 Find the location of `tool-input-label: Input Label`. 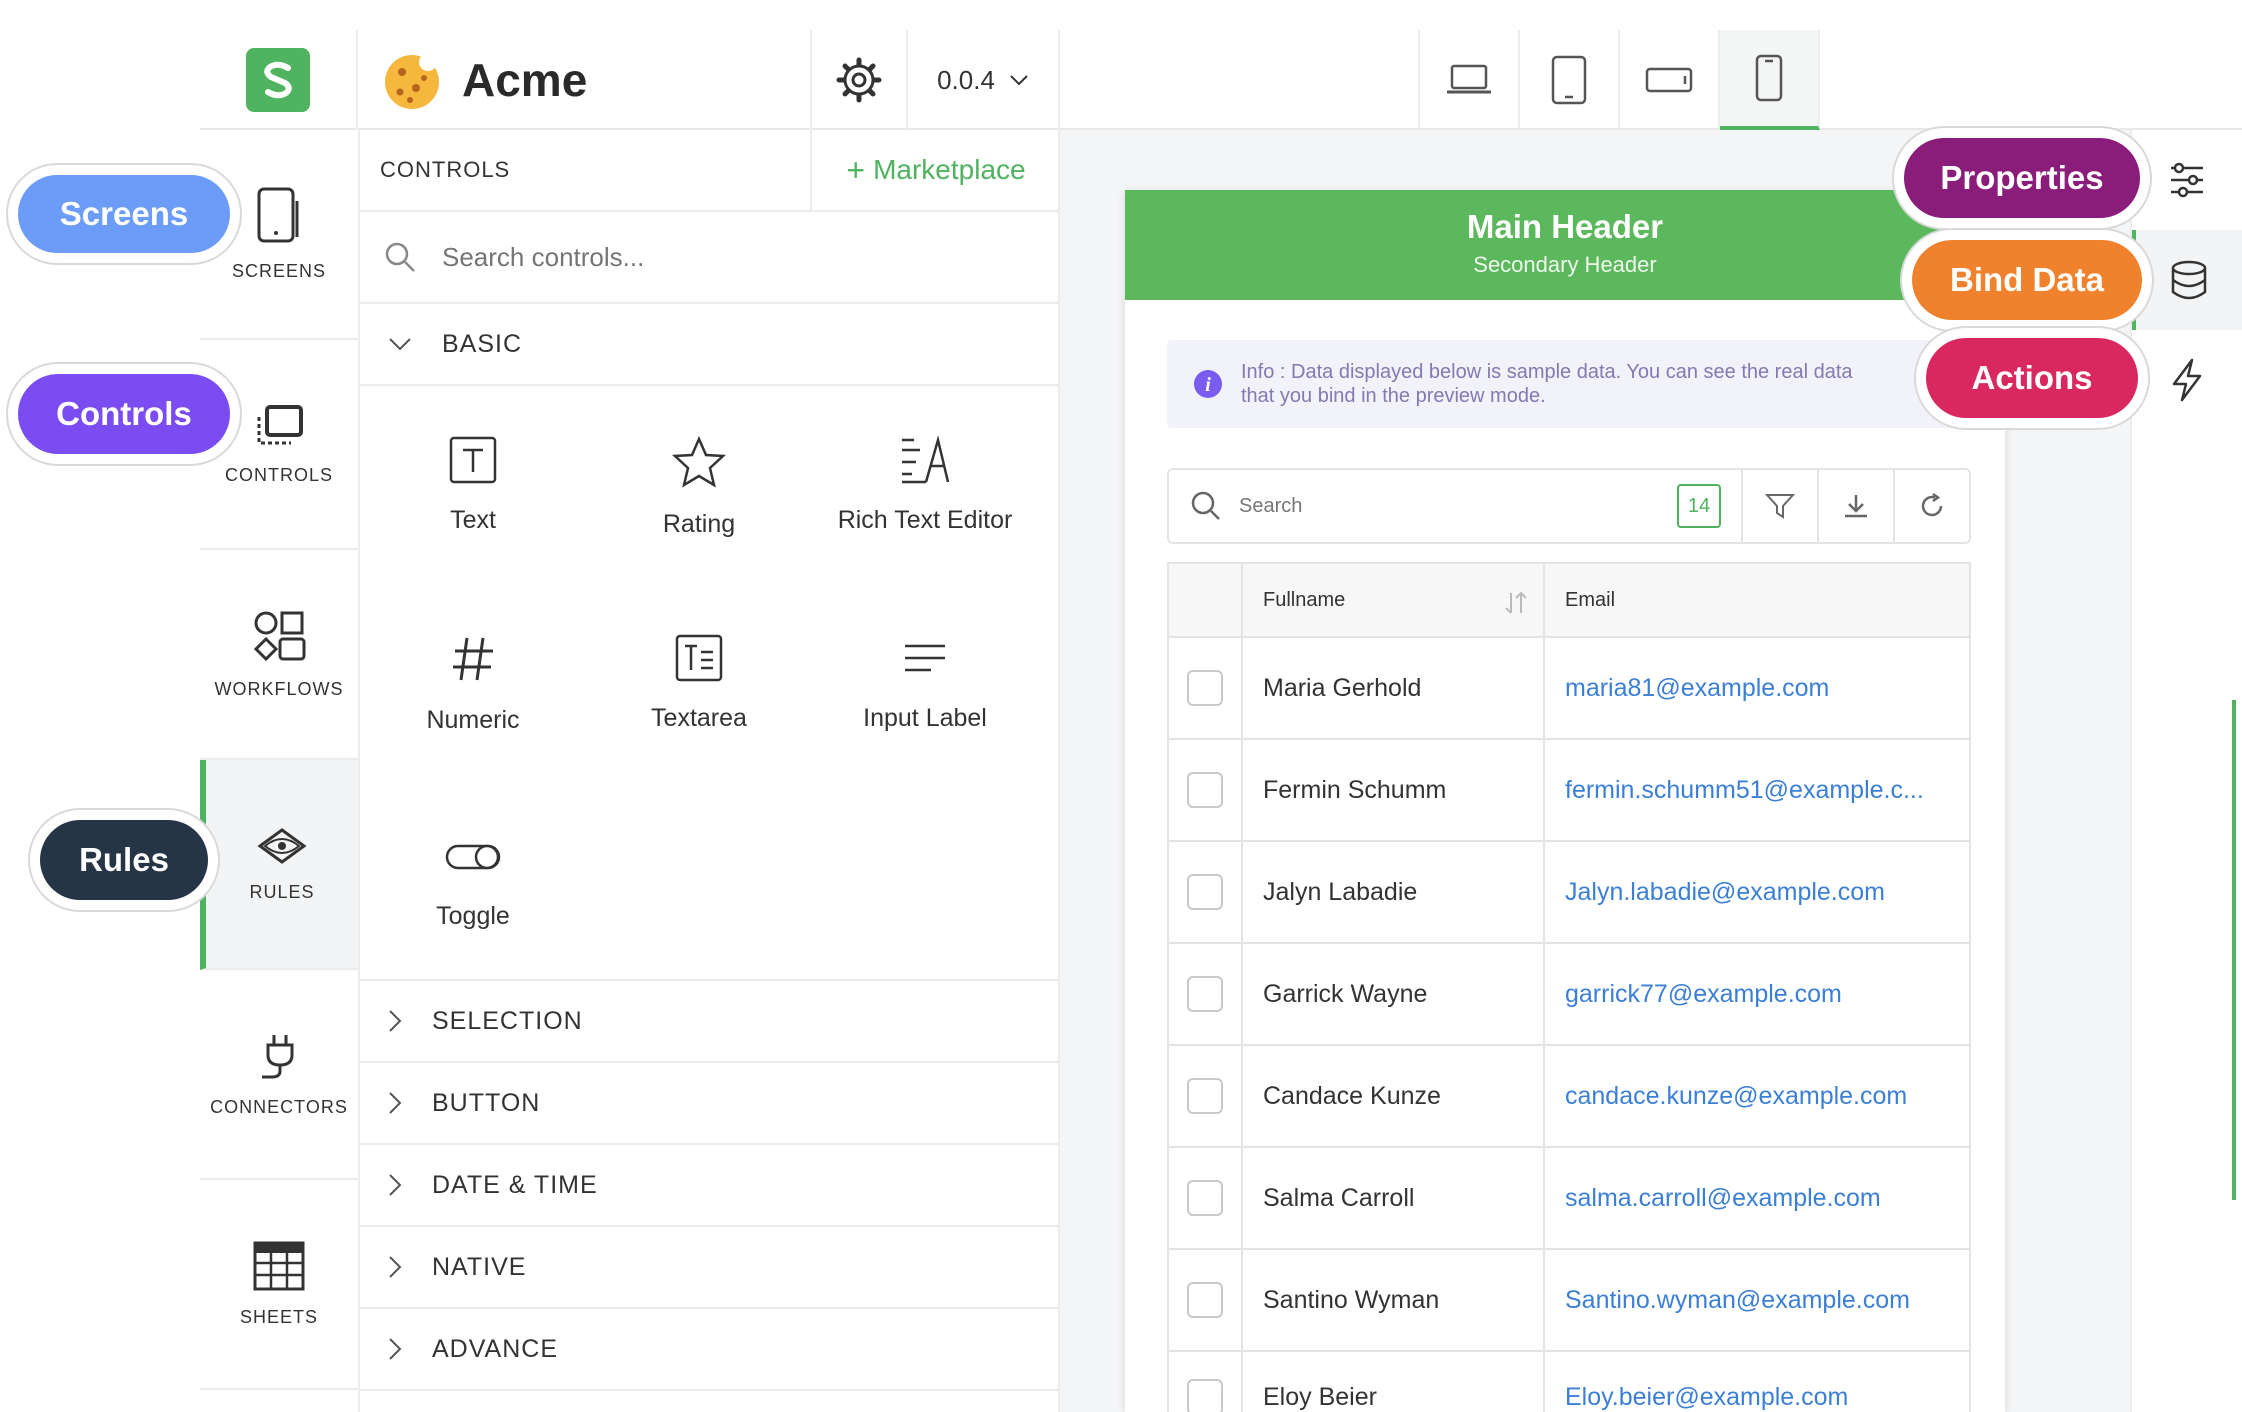

tool-input-label: Input Label is located at coordinates (925, 683).